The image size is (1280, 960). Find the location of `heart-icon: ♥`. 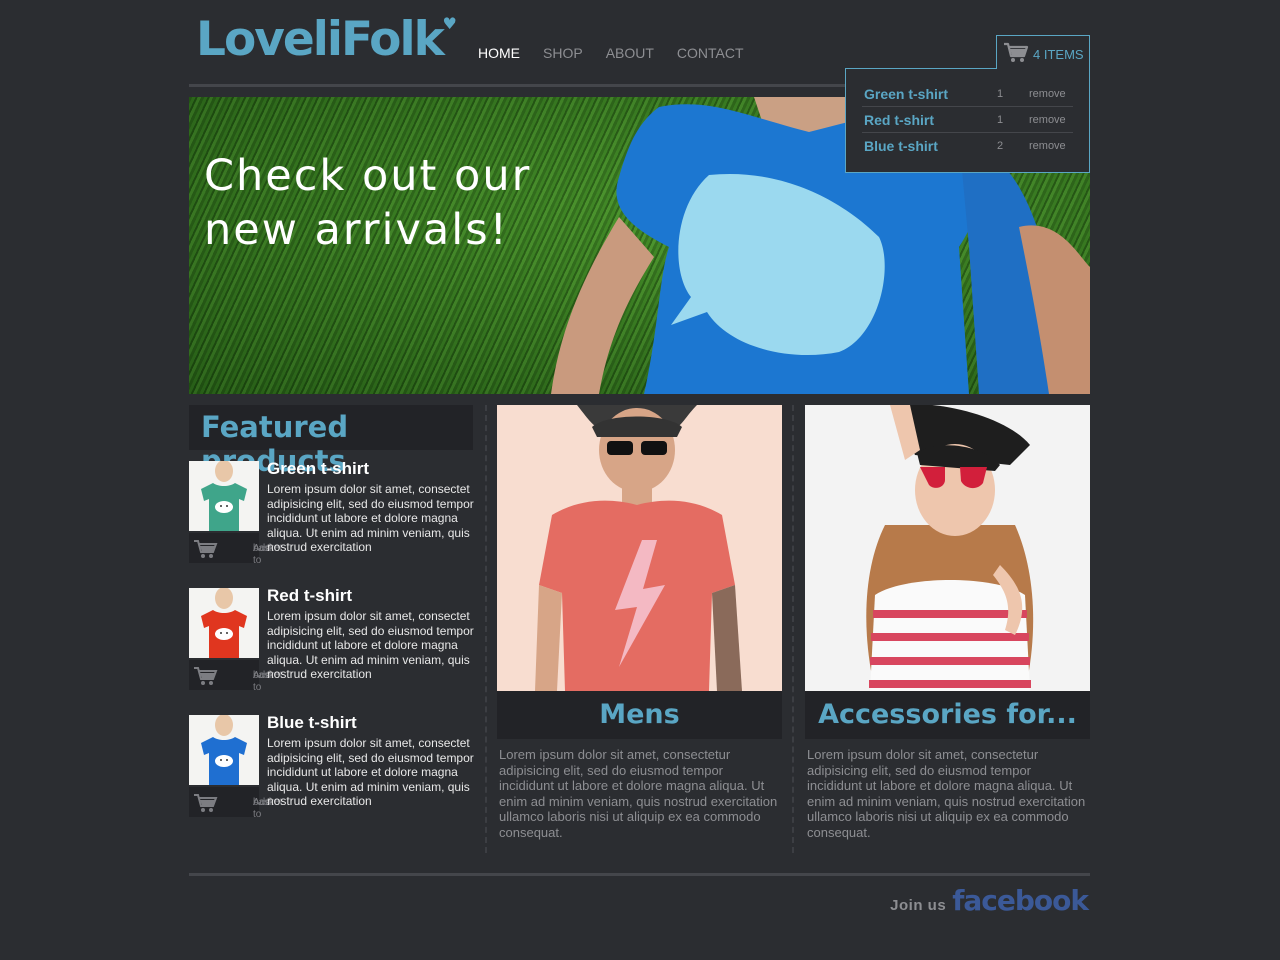

heart-icon: ♥ is located at coordinates (449, 23).